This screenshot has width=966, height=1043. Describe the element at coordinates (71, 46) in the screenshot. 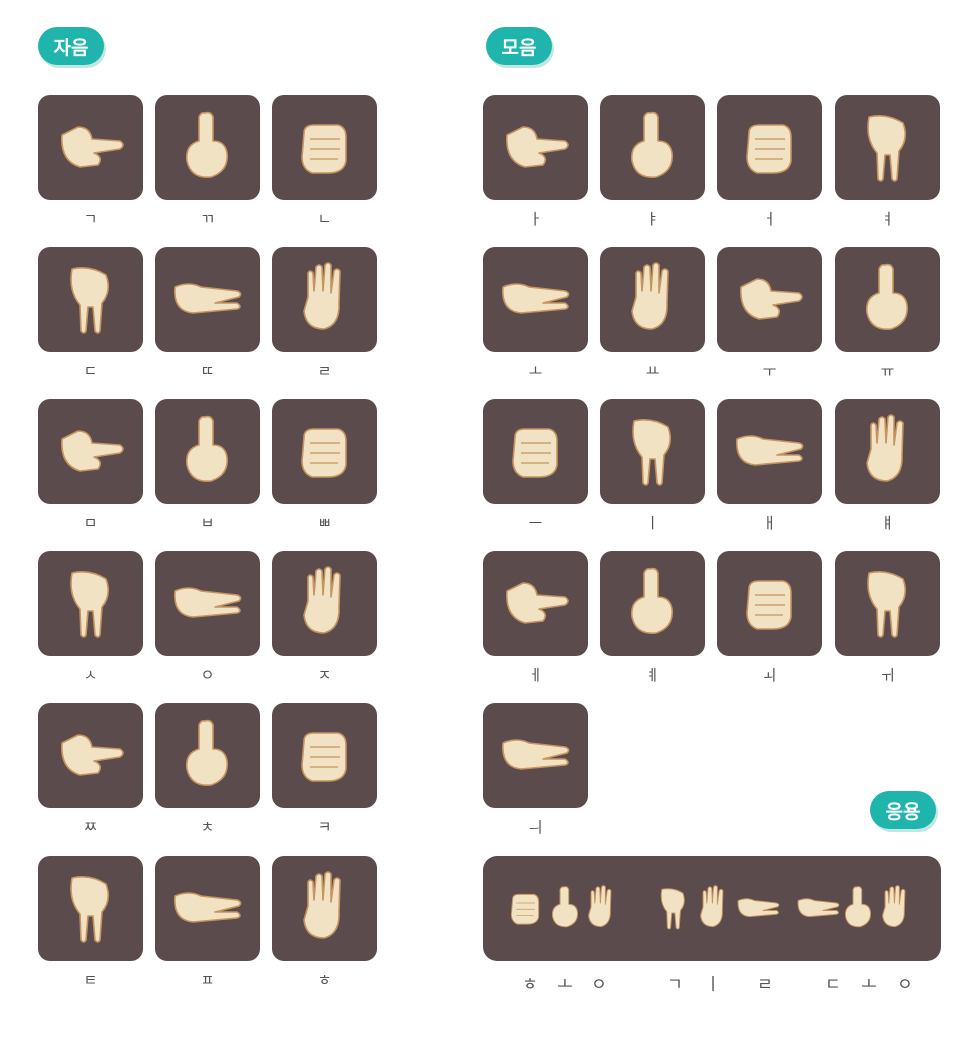

I see `consonants-section-title: 자음` at that location.